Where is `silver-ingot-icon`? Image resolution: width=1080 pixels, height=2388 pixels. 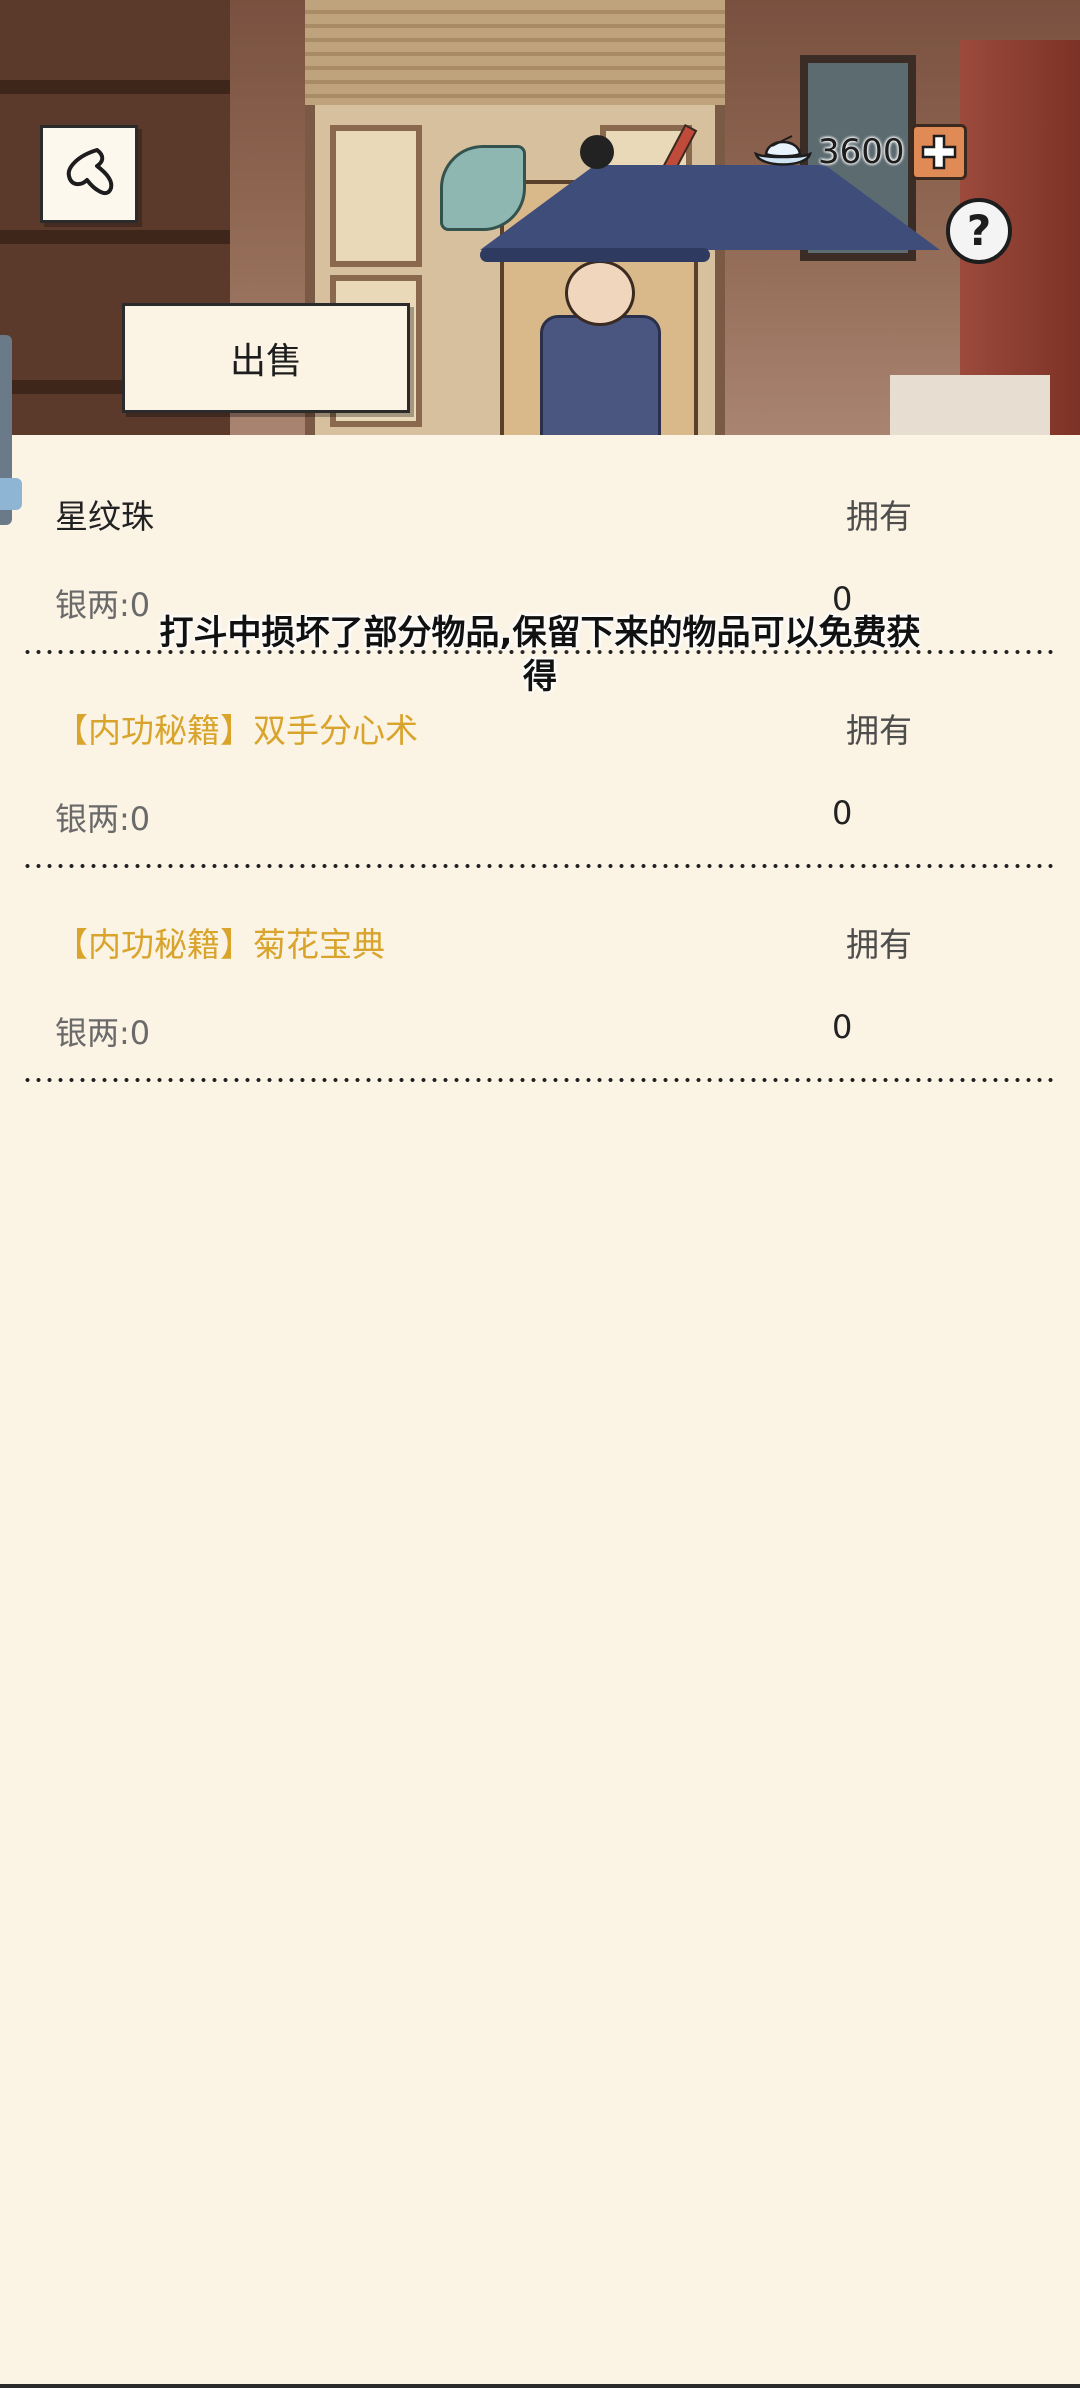
silver-ingot-icon is located at coordinates (783, 150).